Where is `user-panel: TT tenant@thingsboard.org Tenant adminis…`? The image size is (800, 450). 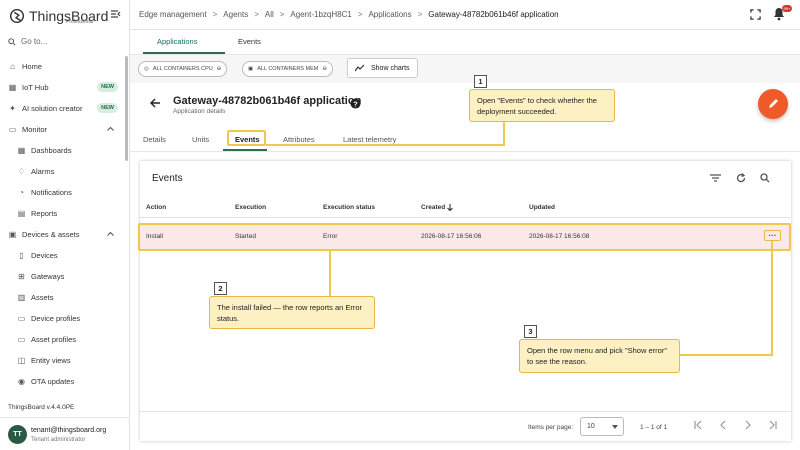
user-panel: TT tenant@thingsboard.org Tenant adminis… is located at coordinates (65, 433).